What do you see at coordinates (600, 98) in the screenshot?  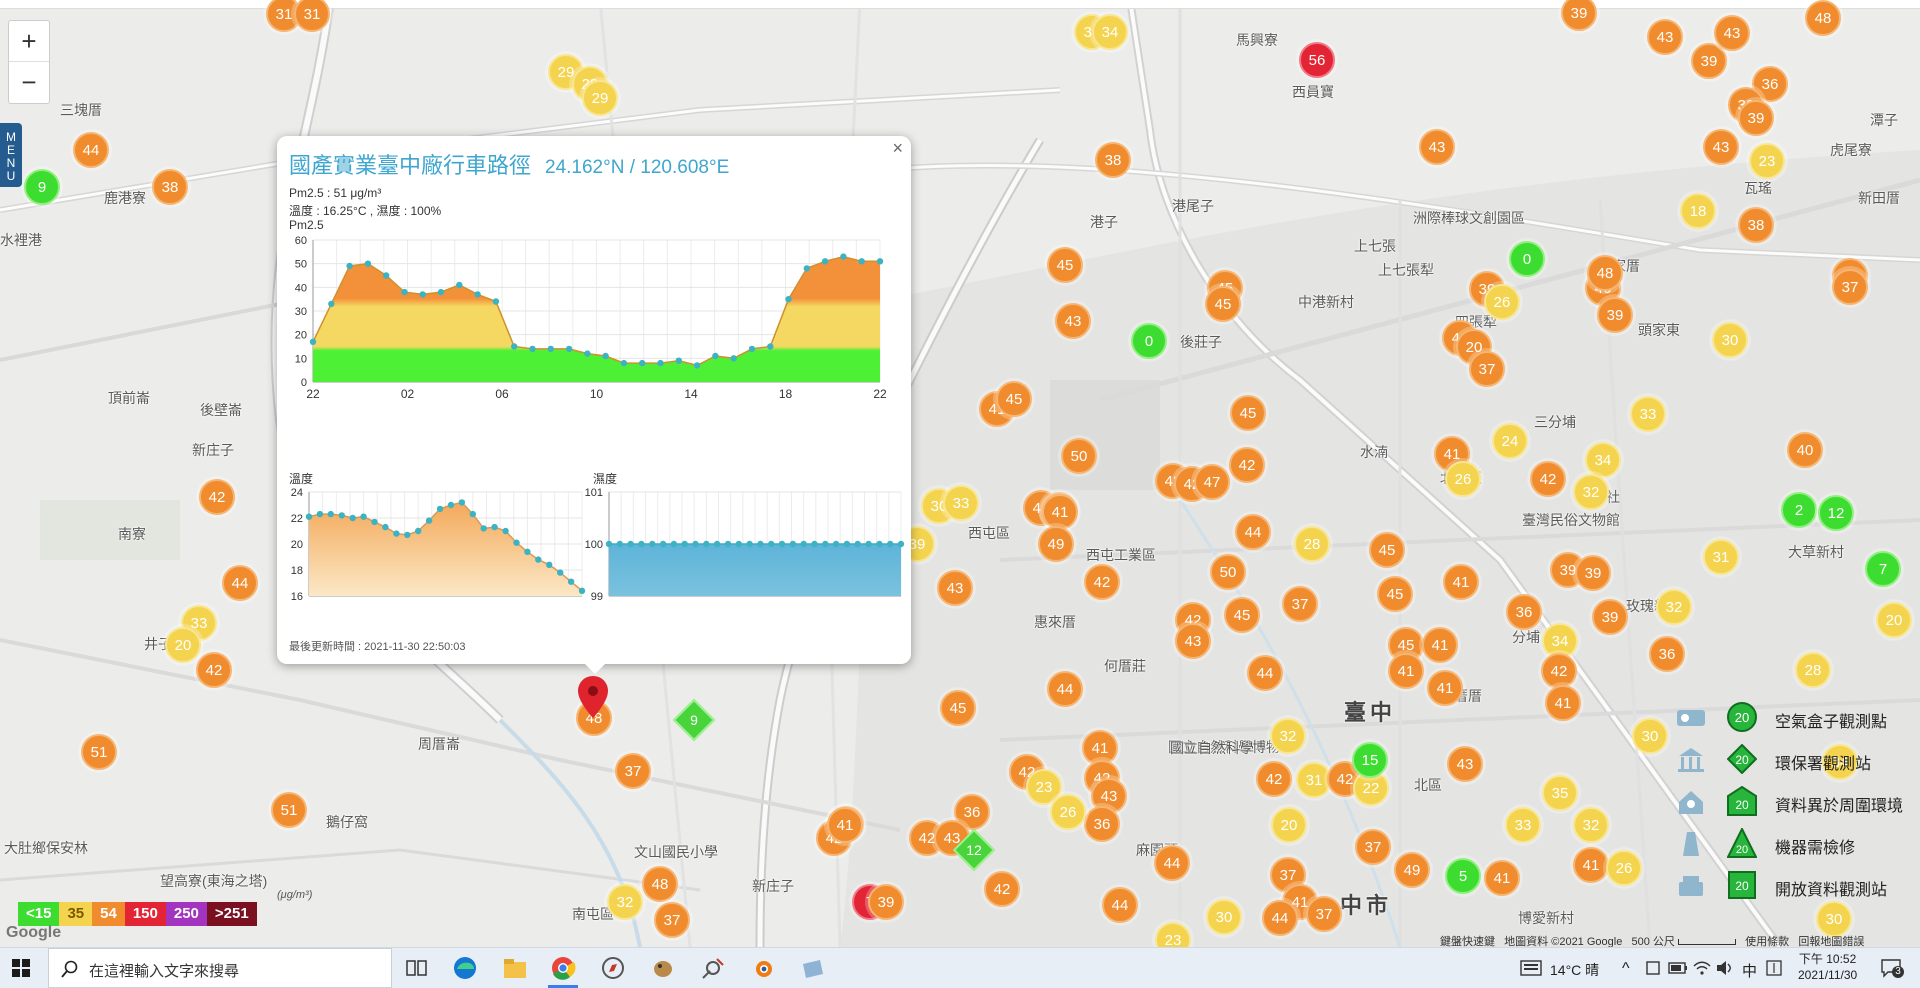 I see `sensor-marker: 29` at bounding box center [600, 98].